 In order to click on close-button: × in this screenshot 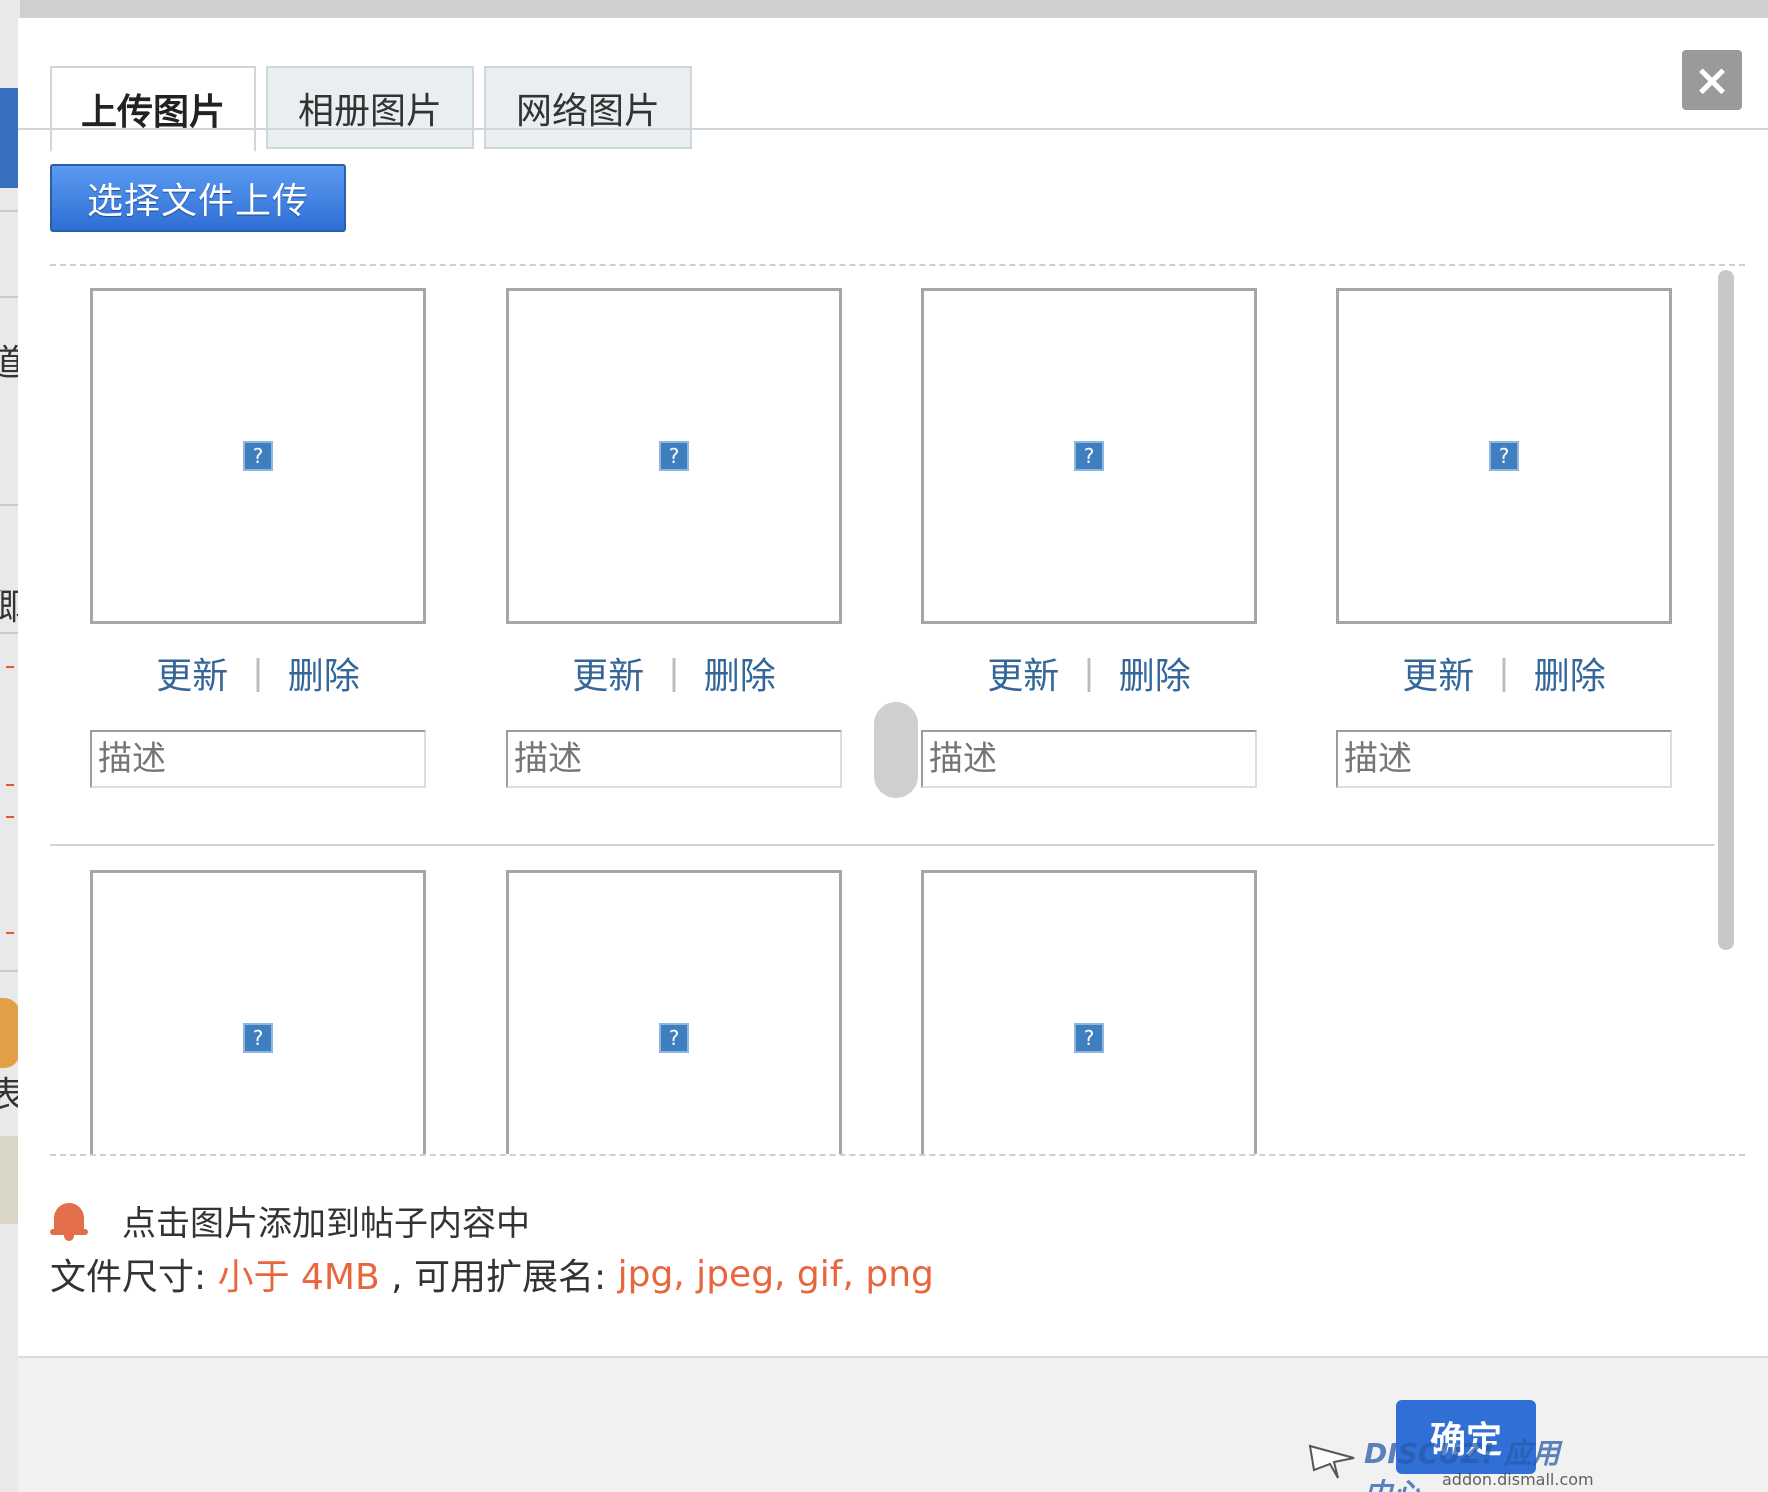, I will do `click(1712, 80)`.